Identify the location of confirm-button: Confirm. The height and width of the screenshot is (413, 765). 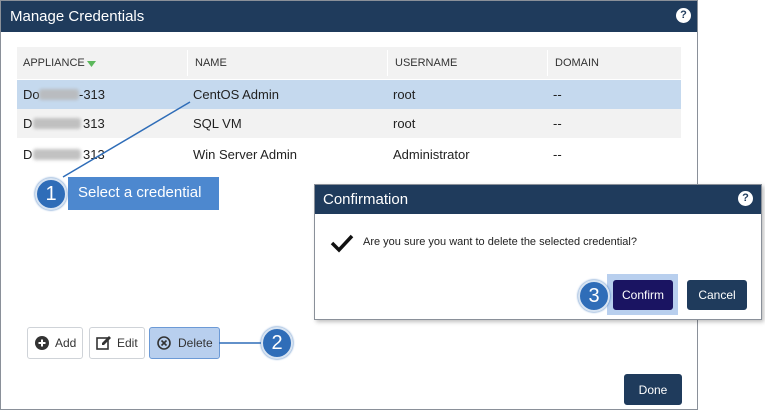
(643, 295).